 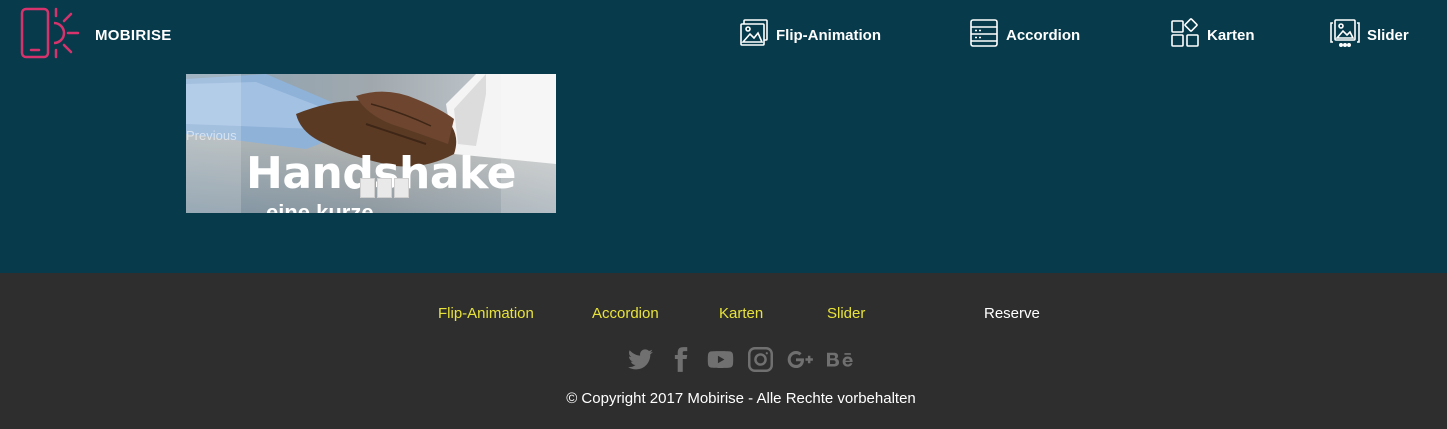 I want to click on nav-item-accordion: Accordion, so click(x=1025, y=35).